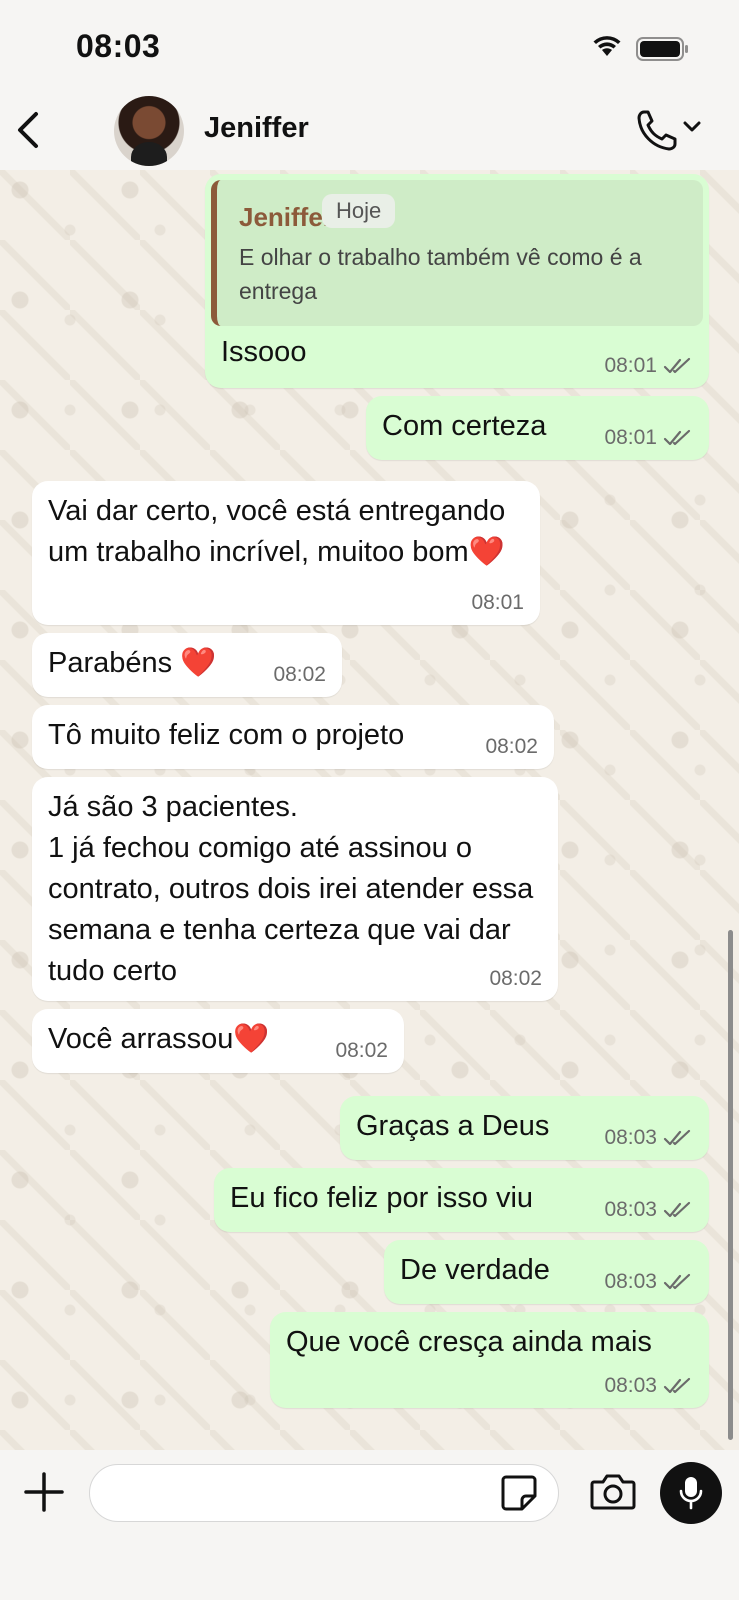  Describe the element at coordinates (264, 352) in the screenshot. I see `message-text: Issooo` at that location.